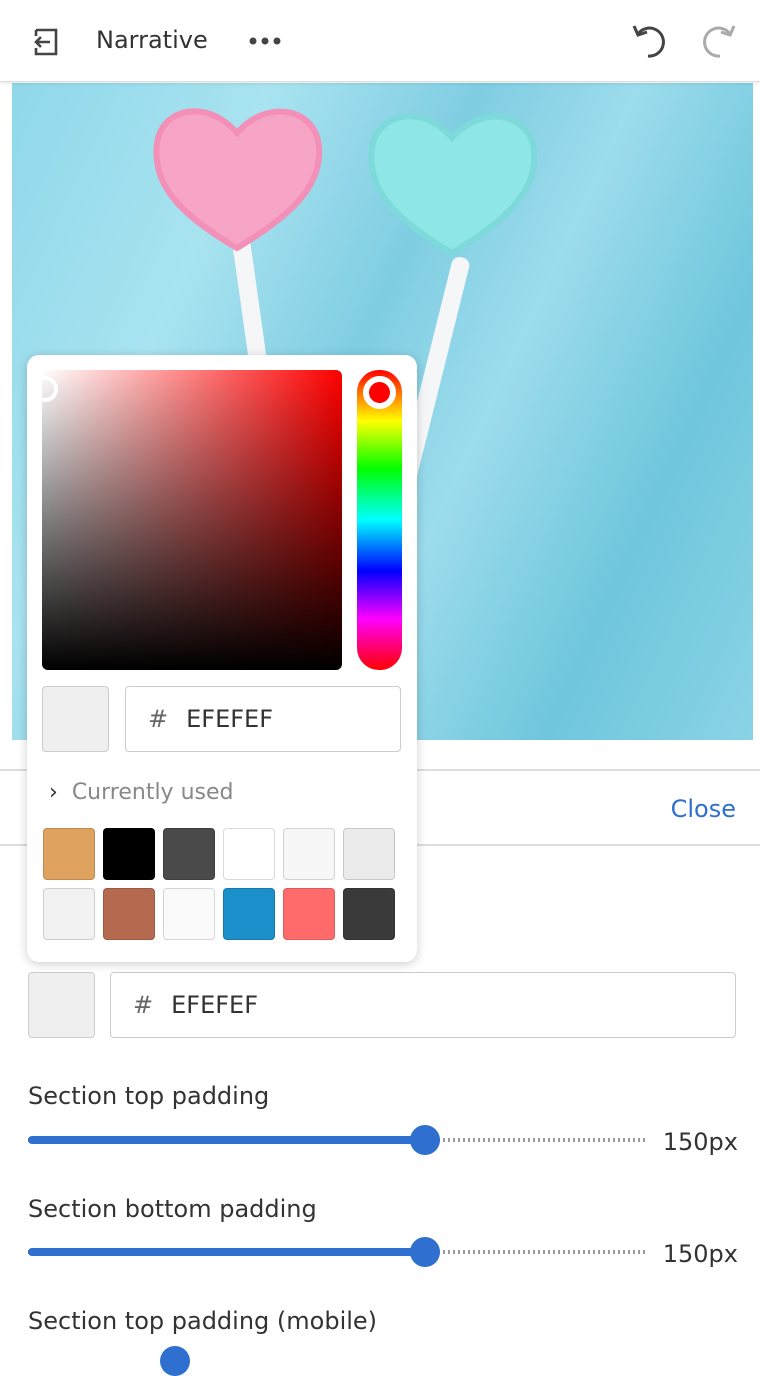  What do you see at coordinates (203, 1321) in the screenshot?
I see `mobile-top-padding-label: Section top padding (mobile)` at bounding box center [203, 1321].